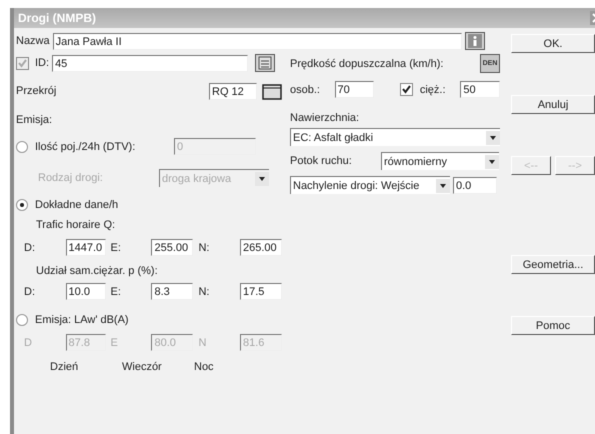  What do you see at coordinates (76, 225) in the screenshot?
I see `field-label: Trafic horaire Q:` at bounding box center [76, 225].